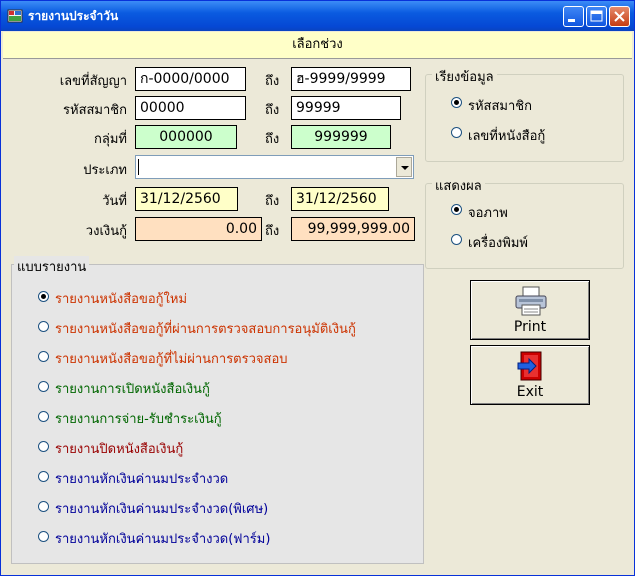  Describe the element at coordinates (73, 16) in the screenshot. I see `window-title: รายงานประจำวัน` at that location.